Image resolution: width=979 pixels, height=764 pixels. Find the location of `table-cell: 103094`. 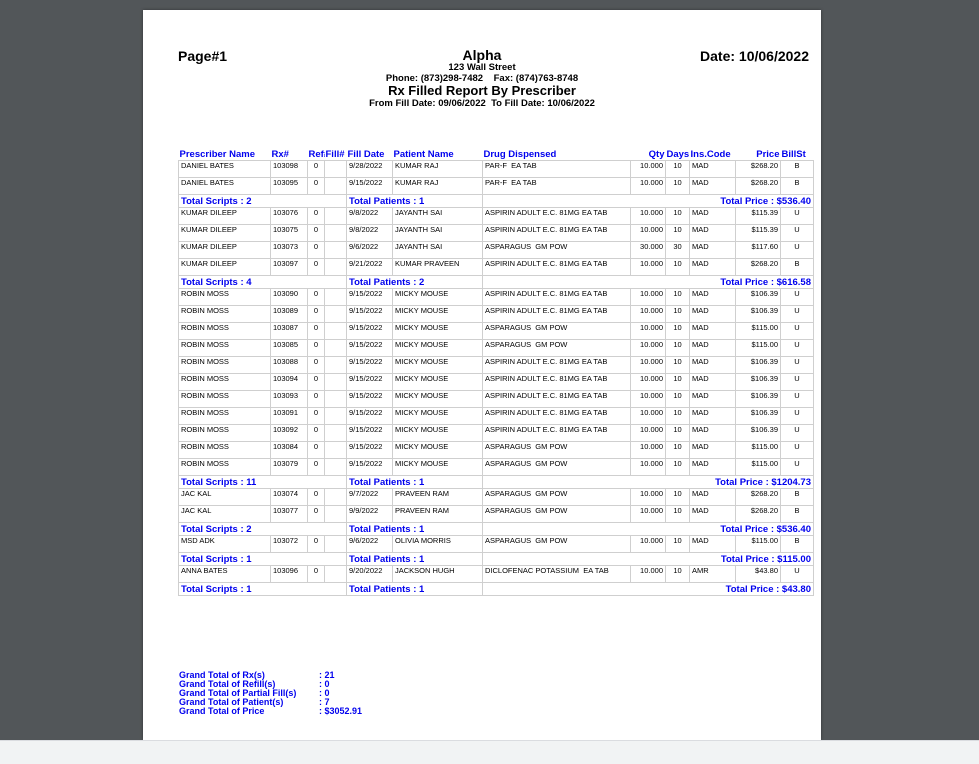

table-cell: 103094 is located at coordinates (289, 382).